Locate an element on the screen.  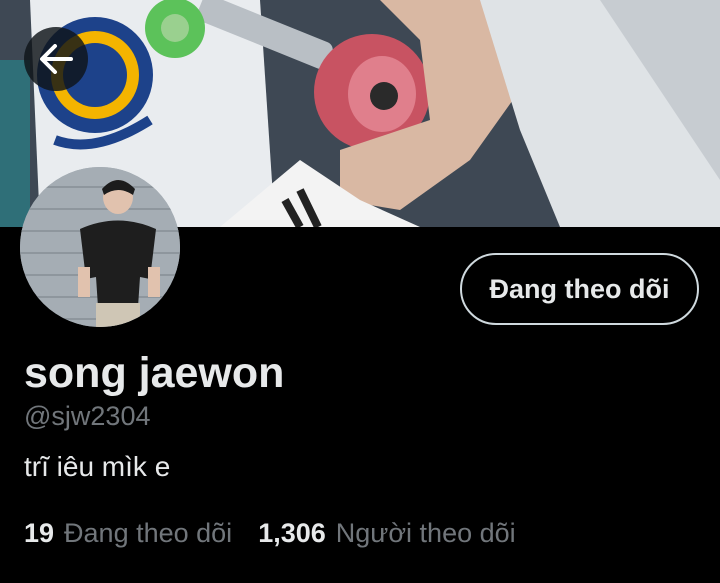
following-button: Đang theo dõi is located at coordinates (579, 289).